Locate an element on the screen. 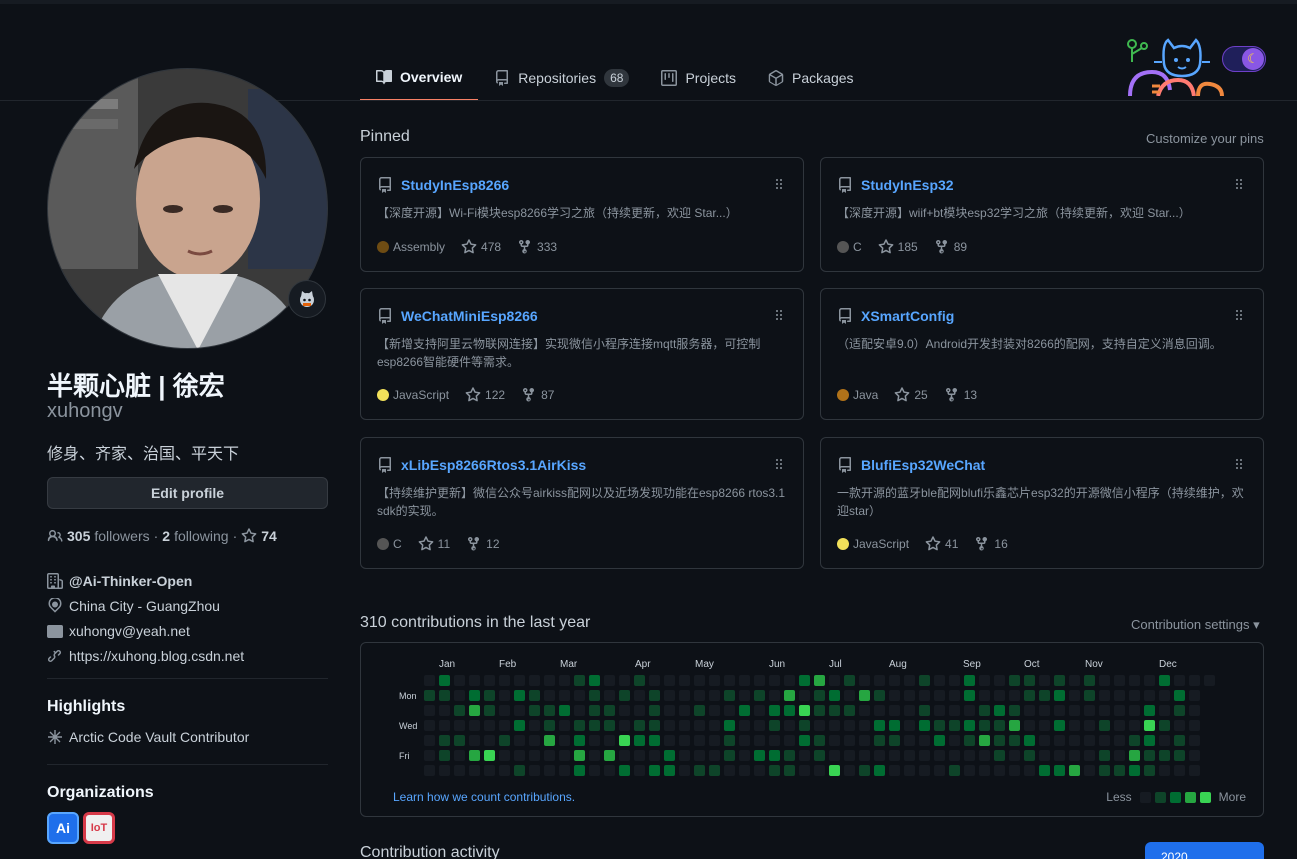 Image resolution: width=1297 pixels, height=859 pixels. email-link: xuhongv@yeah.net is located at coordinates (129, 631).